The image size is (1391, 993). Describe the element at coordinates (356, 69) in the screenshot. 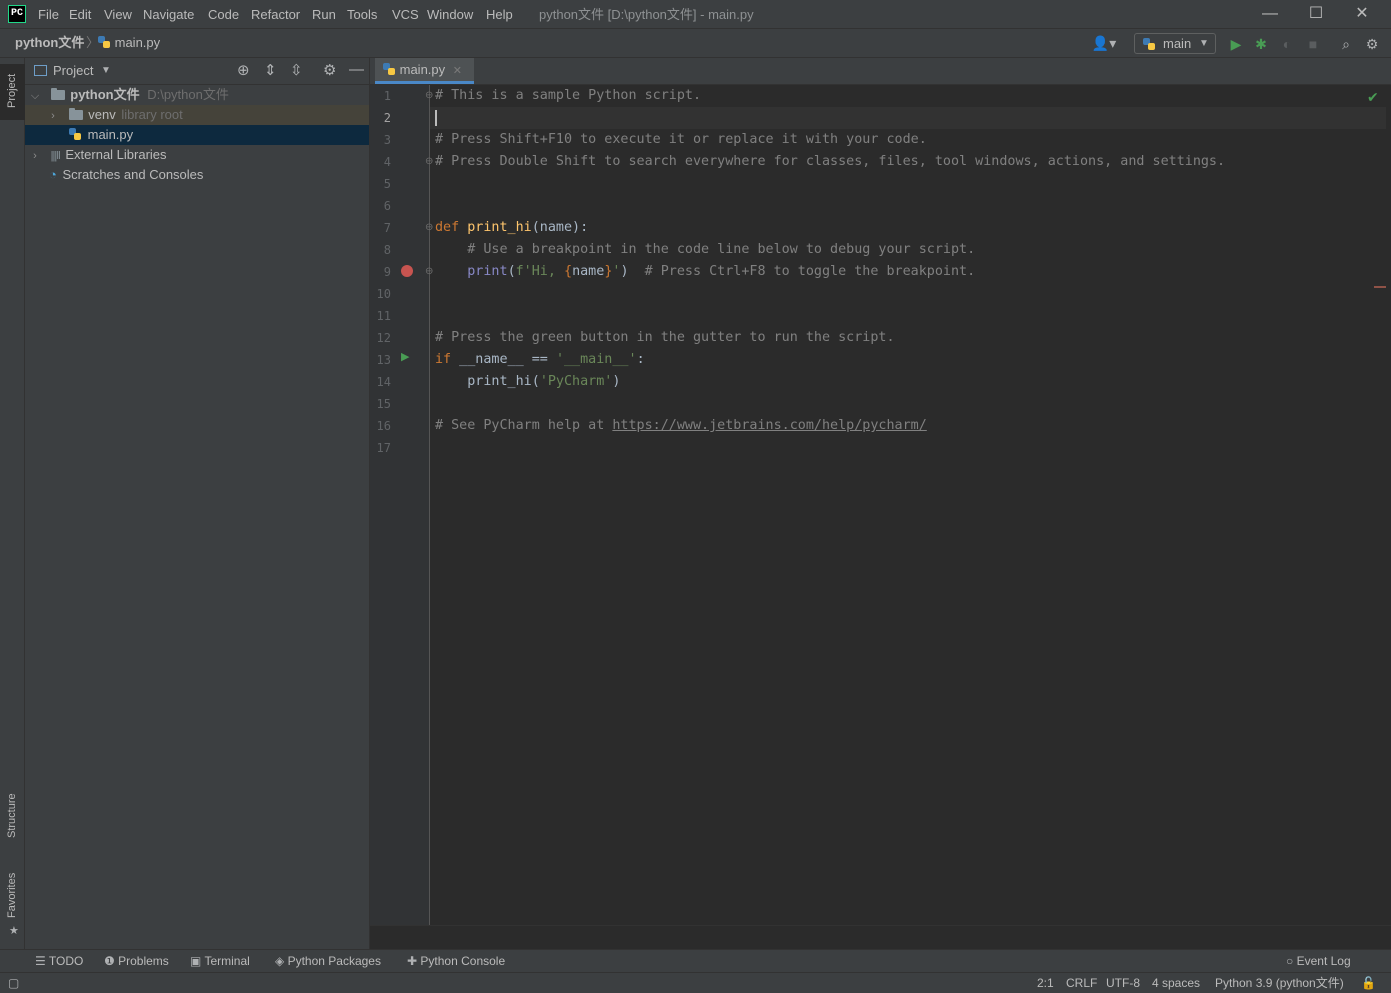

I see `hide-panel-icon: —` at that location.